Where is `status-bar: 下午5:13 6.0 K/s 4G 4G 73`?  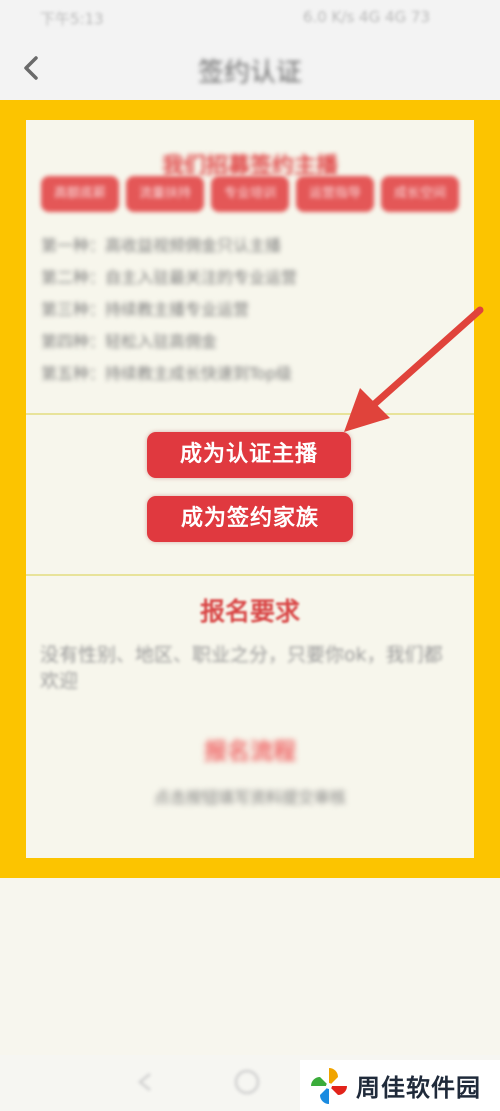
status-bar: 下午5:13 6.0 K/s 4G 4G 73 is located at coordinates (250, 18).